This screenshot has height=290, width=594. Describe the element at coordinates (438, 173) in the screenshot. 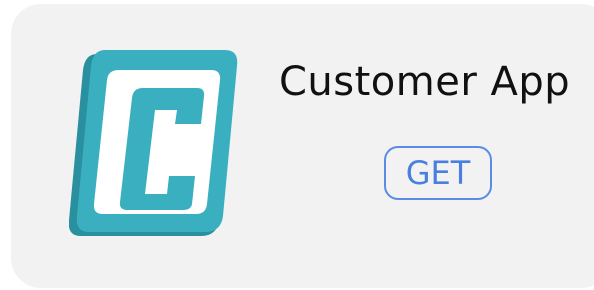

I see `get-button: GET` at that location.